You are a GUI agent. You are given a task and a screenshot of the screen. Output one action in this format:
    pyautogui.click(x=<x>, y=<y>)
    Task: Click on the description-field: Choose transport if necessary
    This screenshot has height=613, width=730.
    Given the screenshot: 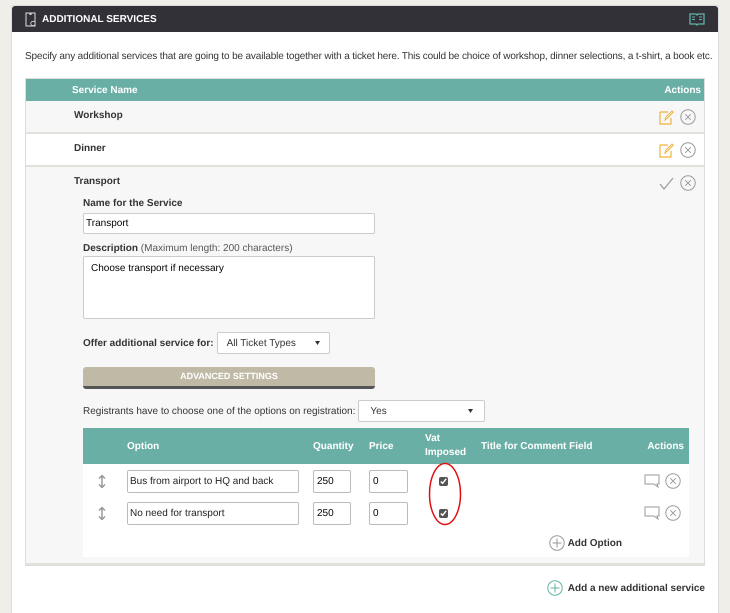 What is the action you would take?
    pyautogui.click(x=229, y=287)
    